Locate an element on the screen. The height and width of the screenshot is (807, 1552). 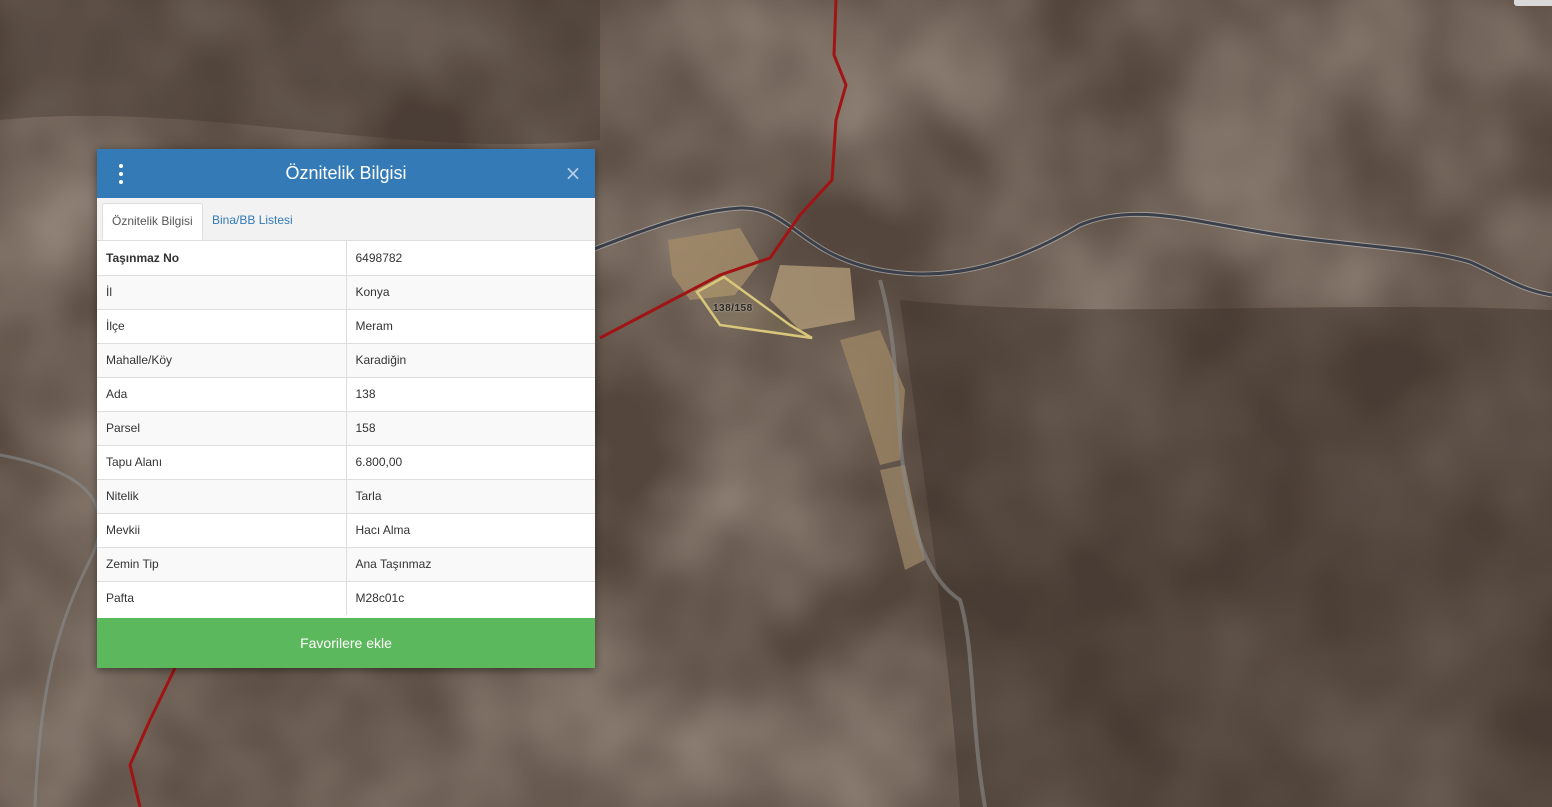
attribute-key: Zemin Tip is located at coordinates (222, 563).